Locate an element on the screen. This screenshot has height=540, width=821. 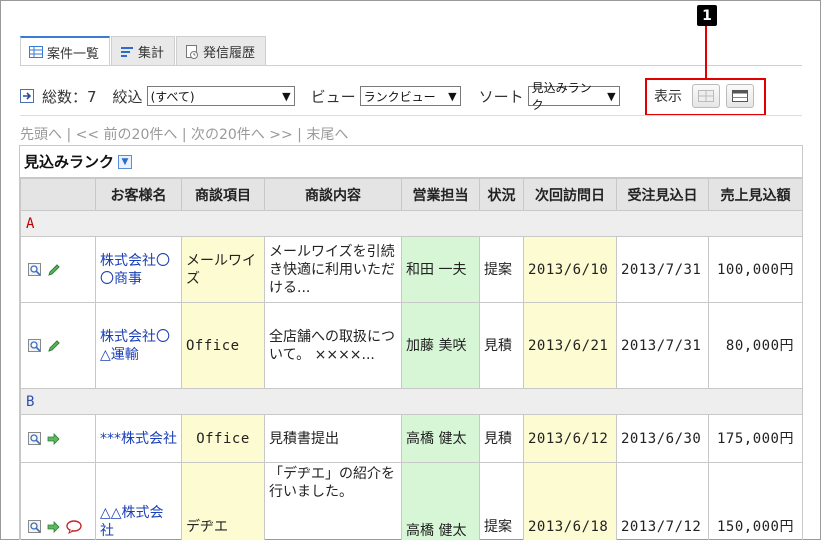
next-visit-date: 2013/6/21 is located at coordinates (570, 345).